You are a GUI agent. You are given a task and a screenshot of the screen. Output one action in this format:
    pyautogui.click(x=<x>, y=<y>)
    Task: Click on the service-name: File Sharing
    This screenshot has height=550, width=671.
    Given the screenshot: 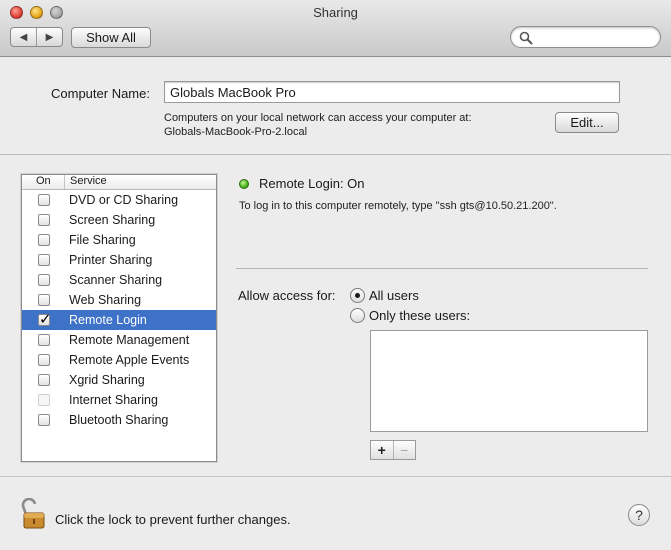 What is the action you would take?
    pyautogui.click(x=102, y=240)
    